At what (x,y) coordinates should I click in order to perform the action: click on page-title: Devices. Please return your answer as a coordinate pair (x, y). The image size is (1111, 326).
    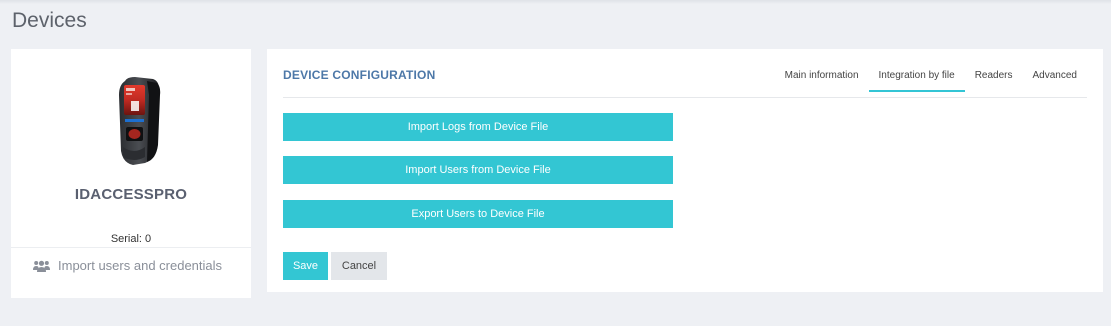
    Looking at the image, I should click on (49, 20).